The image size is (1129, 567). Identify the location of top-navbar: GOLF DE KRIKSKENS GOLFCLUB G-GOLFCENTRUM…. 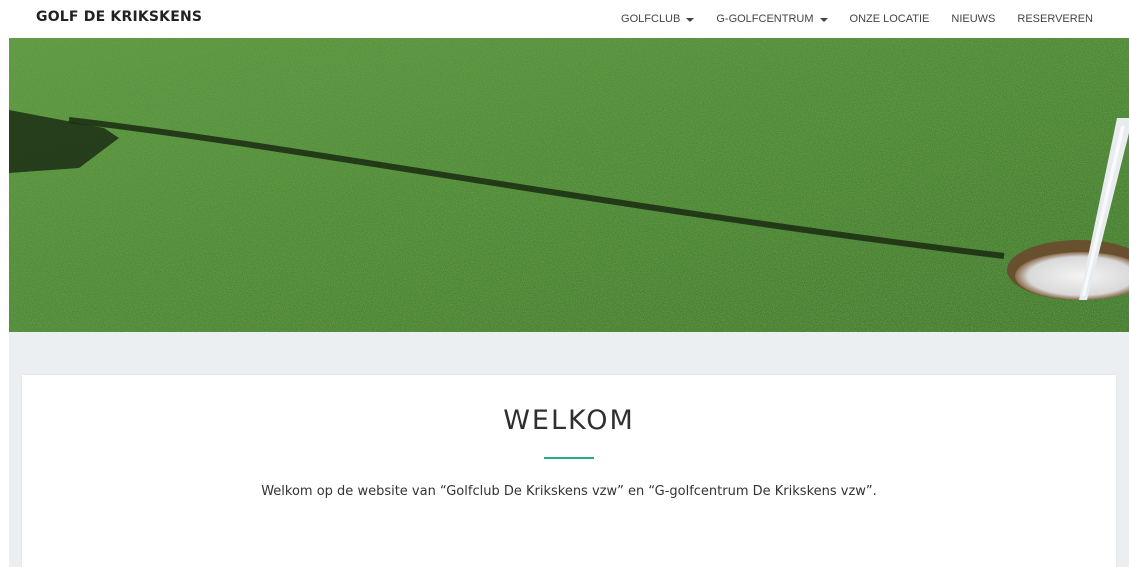
(564, 19).